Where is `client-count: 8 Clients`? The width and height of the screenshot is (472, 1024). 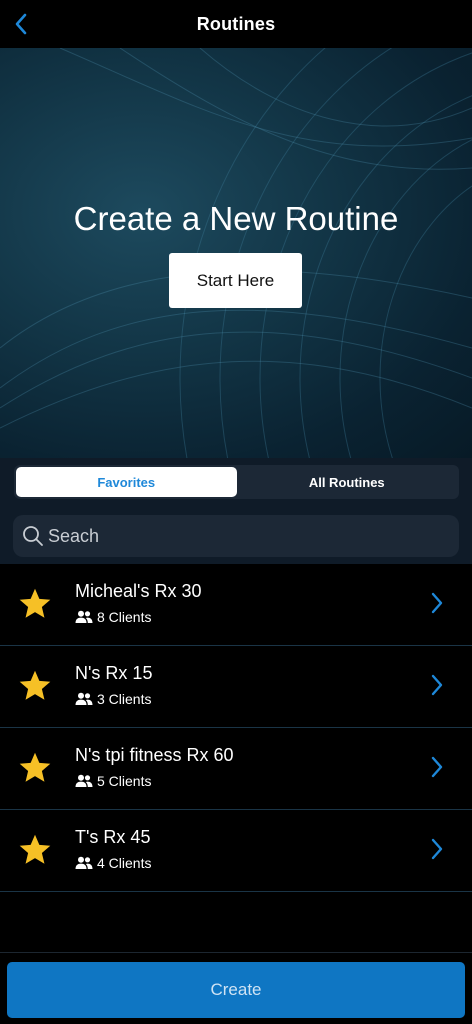
client-count: 8 Clients is located at coordinates (113, 617).